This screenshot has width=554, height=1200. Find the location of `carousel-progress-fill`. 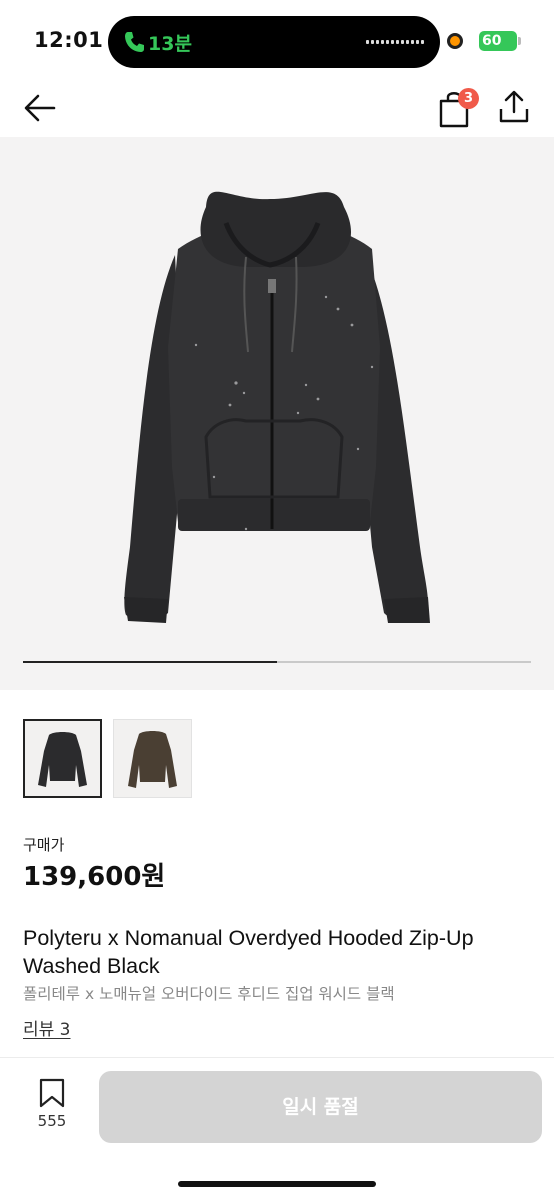

carousel-progress-fill is located at coordinates (150, 662).